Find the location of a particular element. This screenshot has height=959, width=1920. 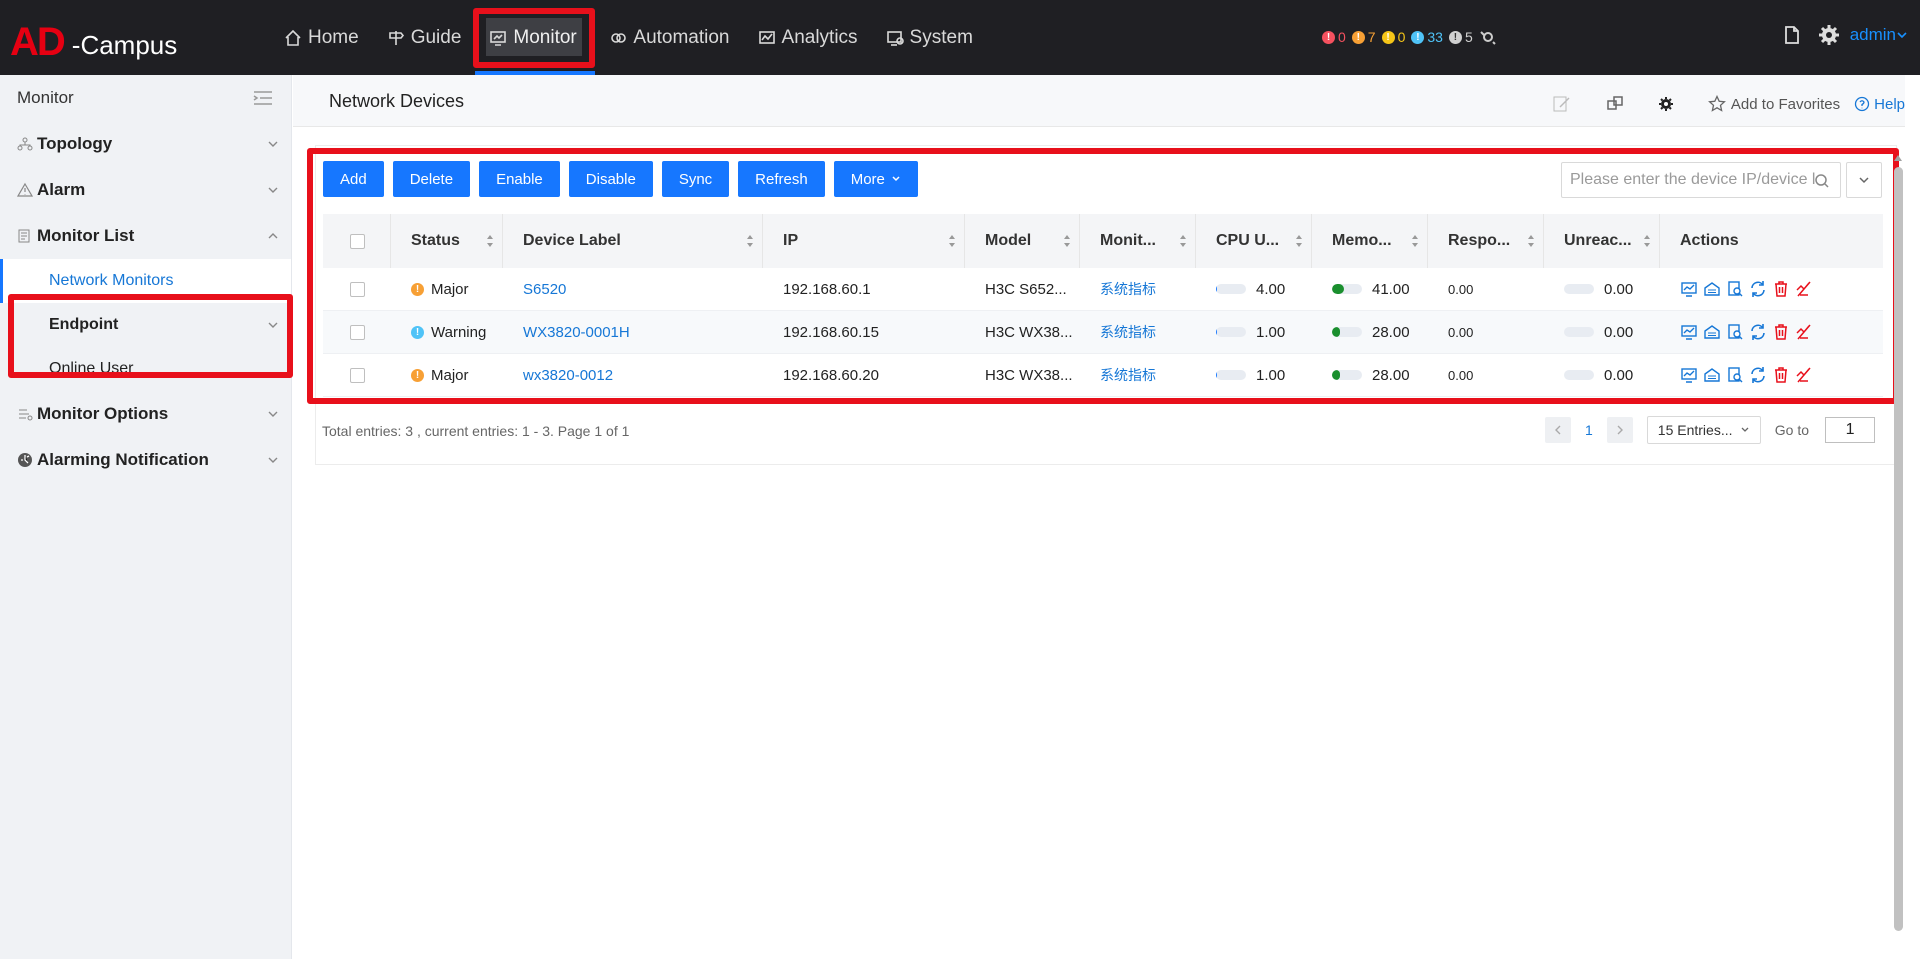

search-icon is located at coordinates (1822, 181).